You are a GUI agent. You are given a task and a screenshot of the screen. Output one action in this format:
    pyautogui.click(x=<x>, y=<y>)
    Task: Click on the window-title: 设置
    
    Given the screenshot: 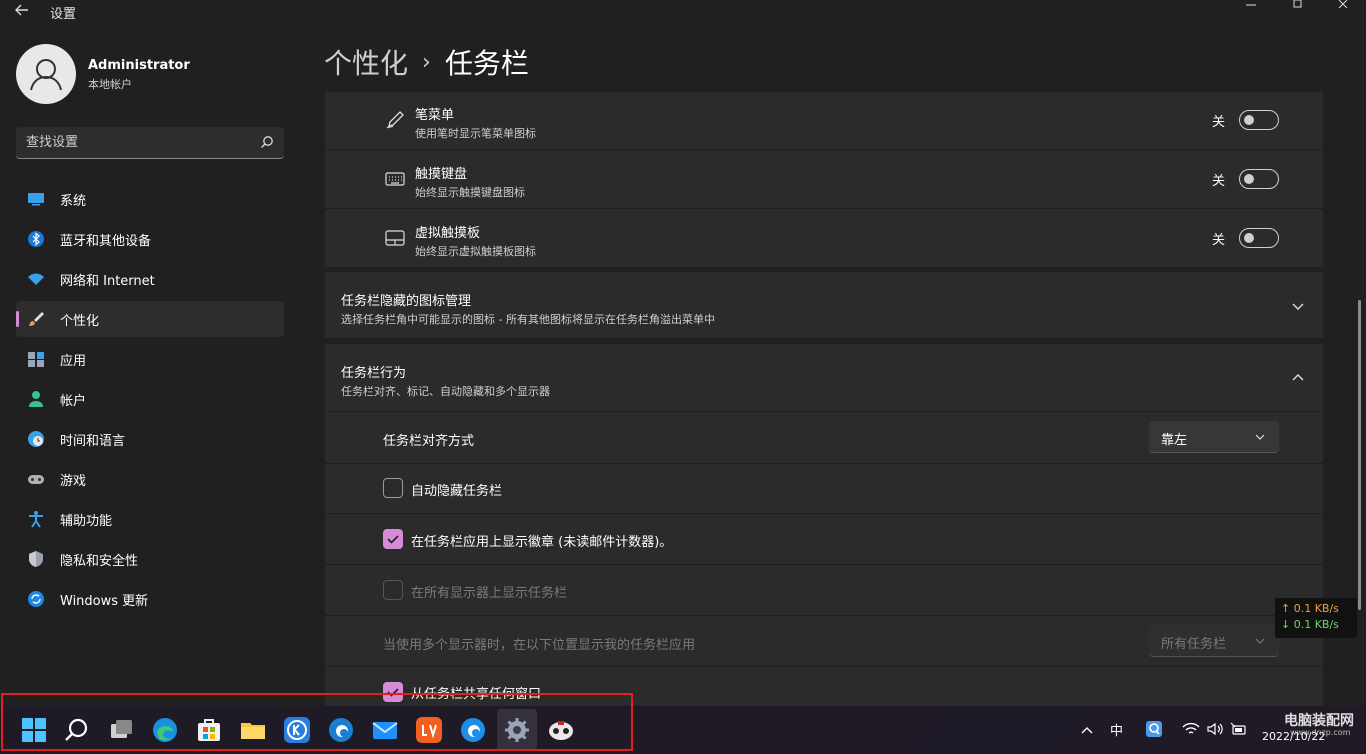 What is the action you would take?
    pyautogui.click(x=63, y=14)
    